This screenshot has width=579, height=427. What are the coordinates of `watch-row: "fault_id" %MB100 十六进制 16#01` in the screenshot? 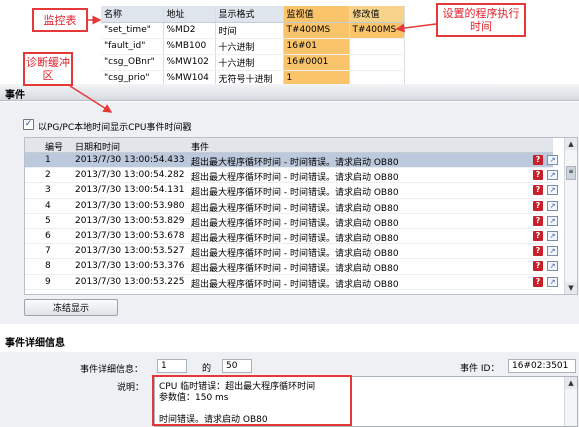 It's located at (253, 46).